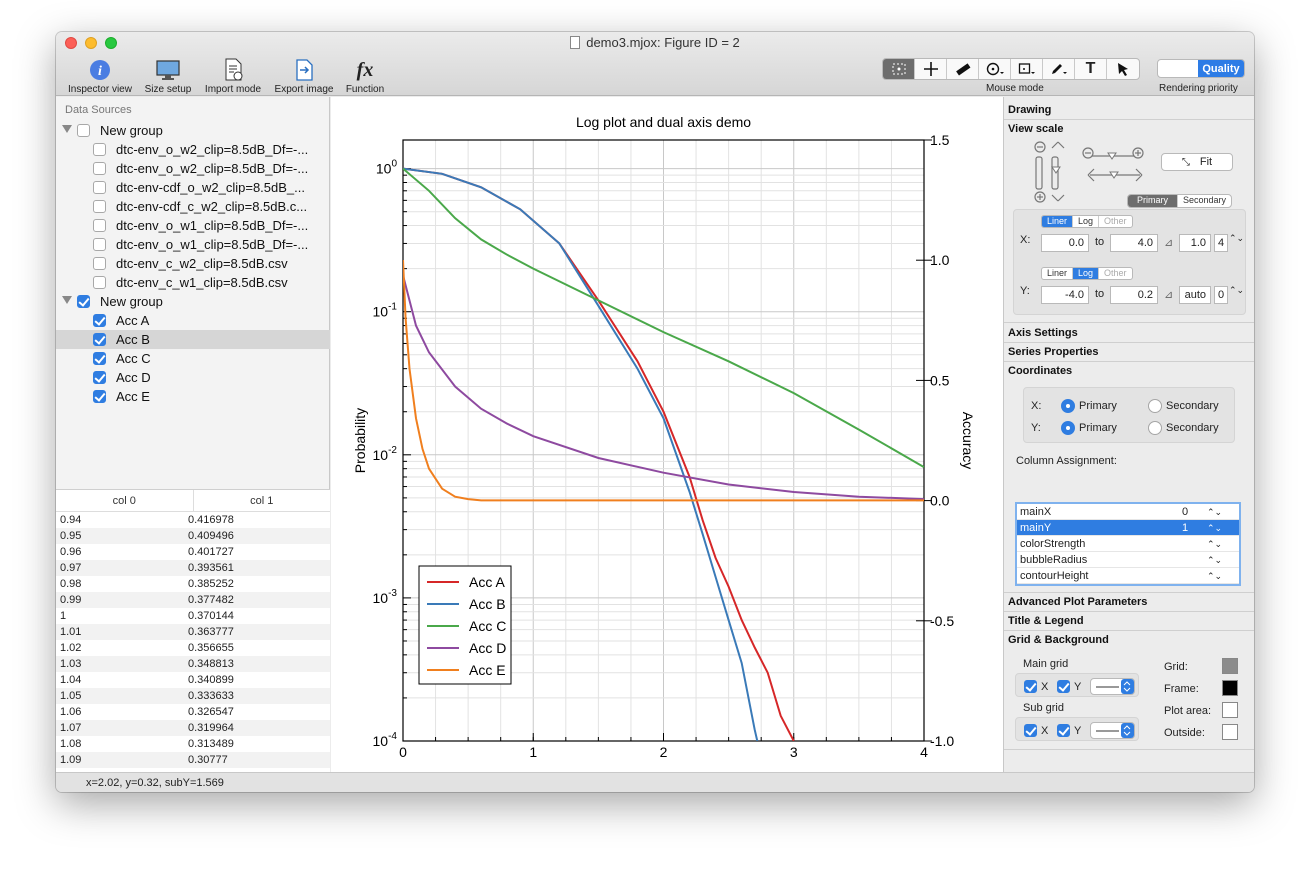  I want to click on y-step-input: auto, so click(1195, 295).